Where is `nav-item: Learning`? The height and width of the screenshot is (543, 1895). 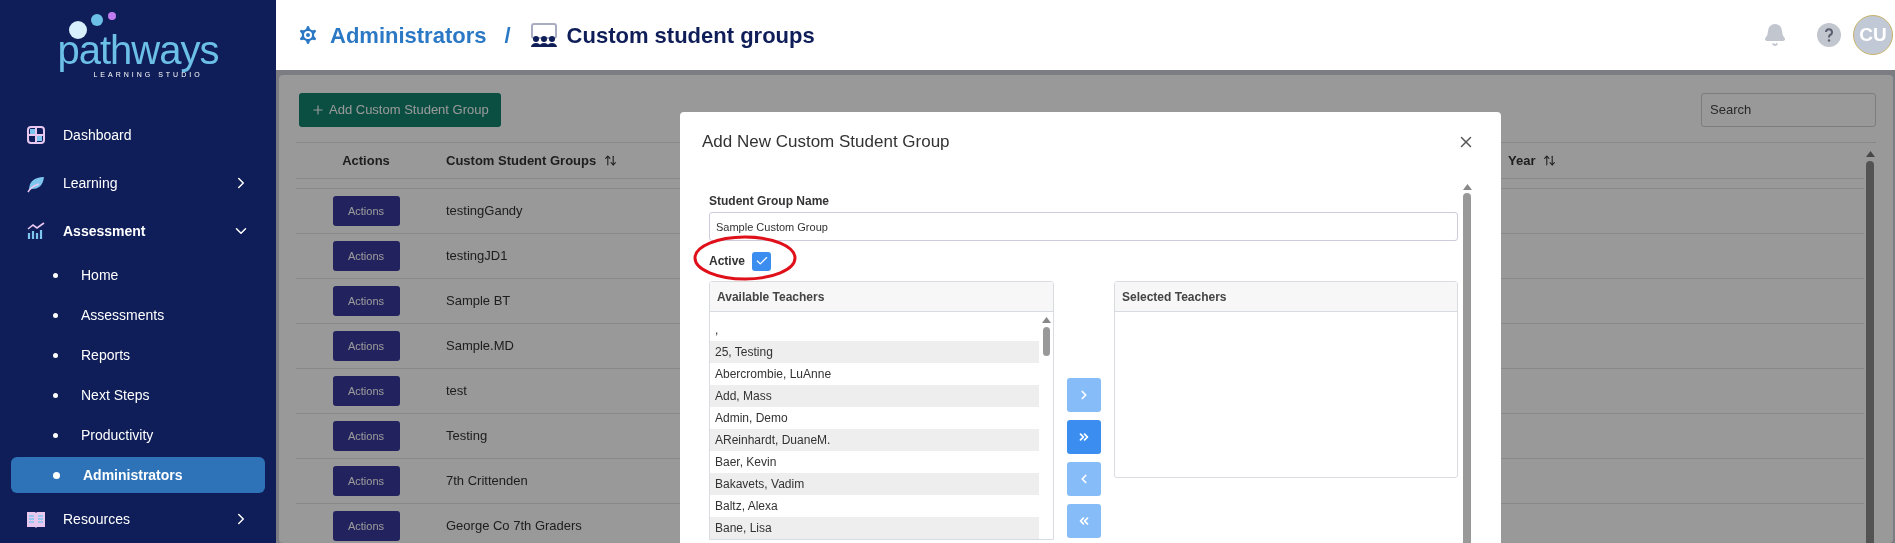
nav-item: Learning is located at coordinates (138, 183).